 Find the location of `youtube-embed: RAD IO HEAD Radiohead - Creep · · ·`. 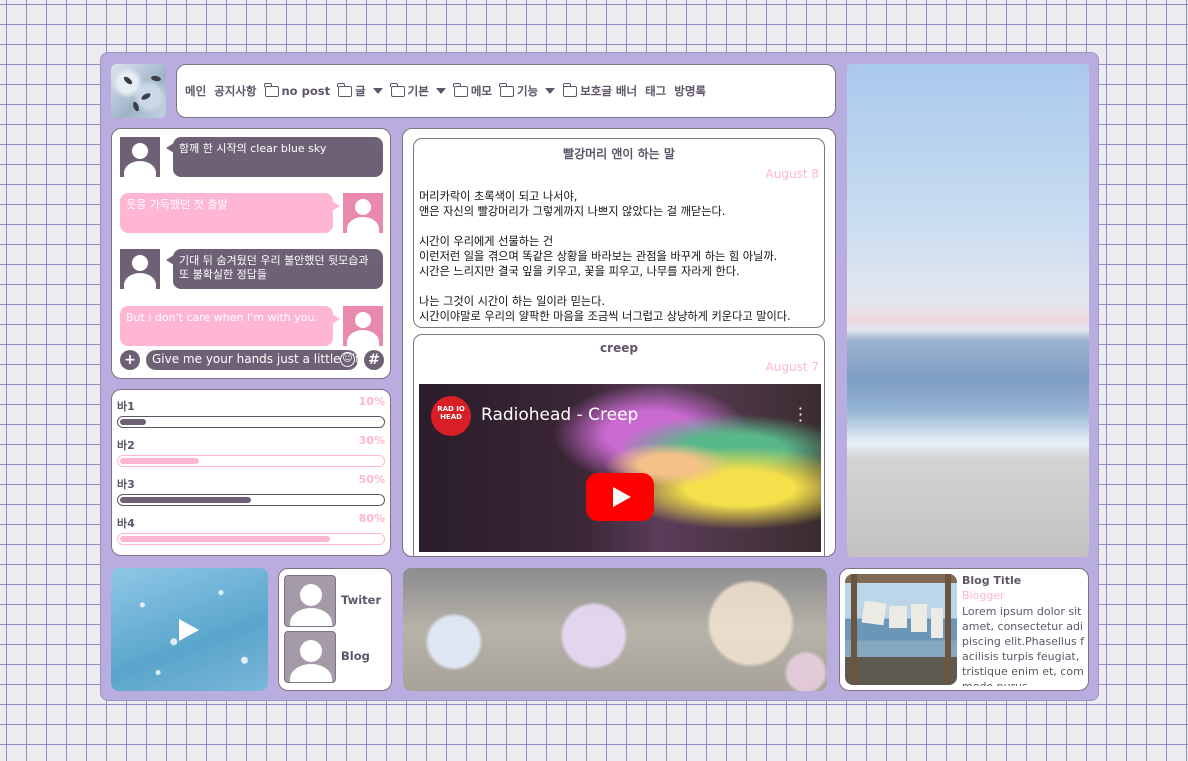

youtube-embed: RAD IO HEAD Radiohead - Creep · · · is located at coordinates (620, 468).